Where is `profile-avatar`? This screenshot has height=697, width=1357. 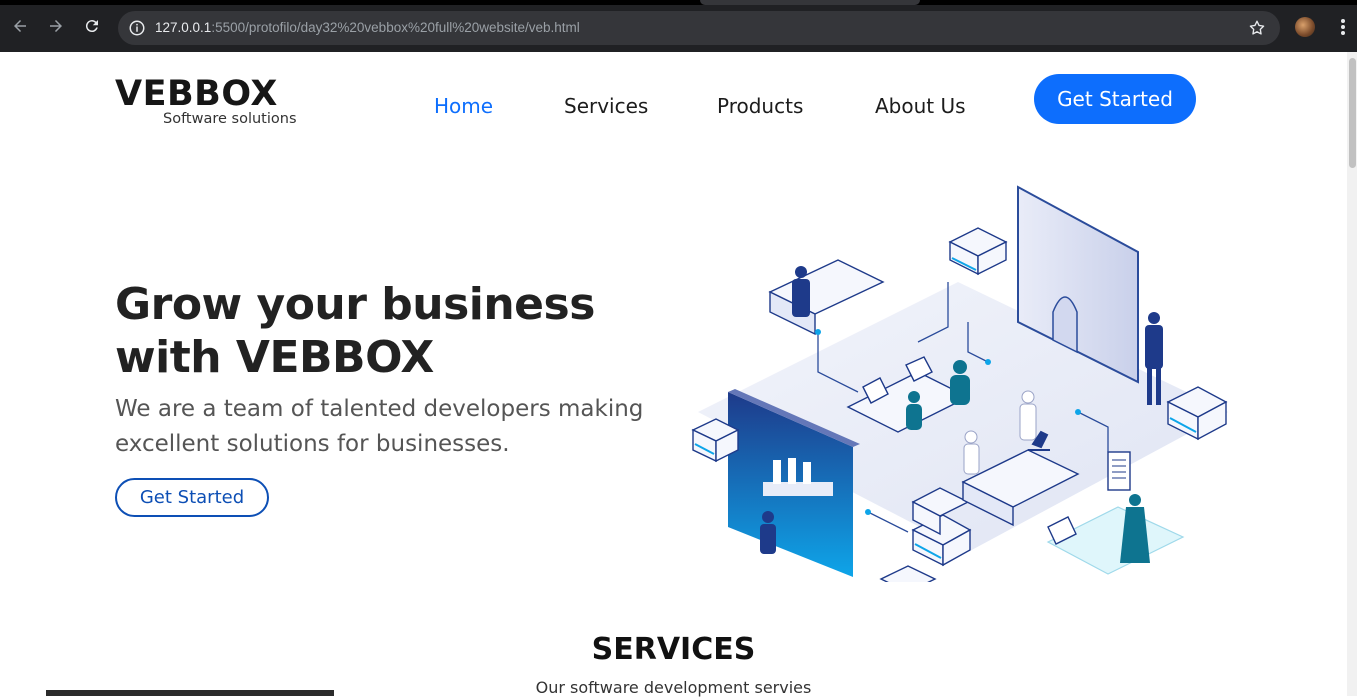 profile-avatar is located at coordinates (1305, 27).